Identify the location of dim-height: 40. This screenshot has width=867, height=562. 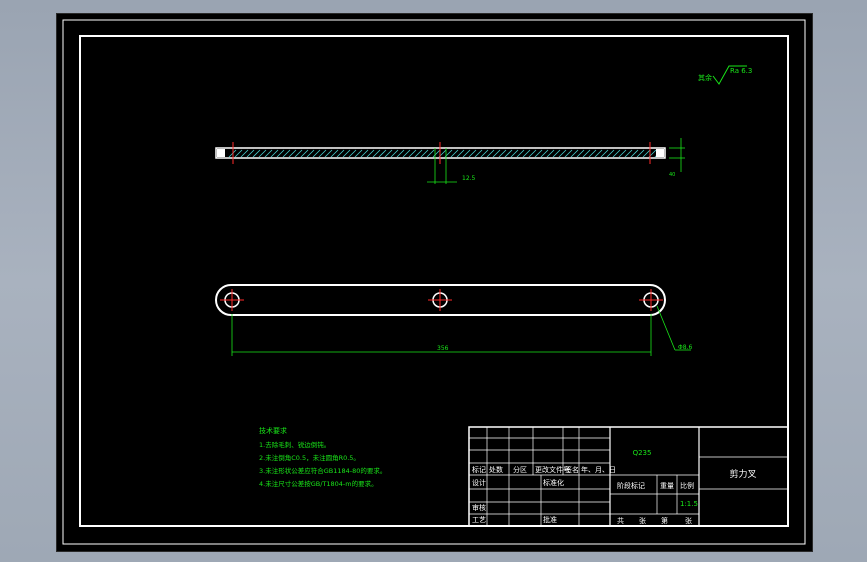
(672, 175).